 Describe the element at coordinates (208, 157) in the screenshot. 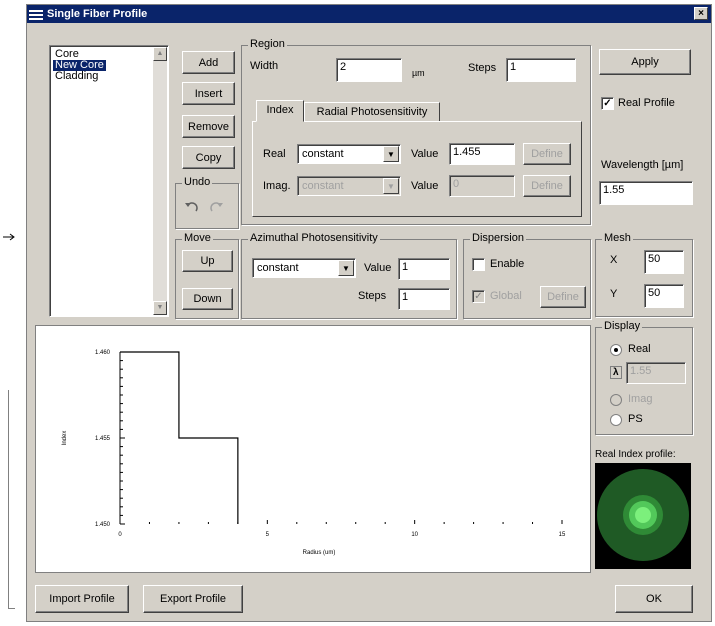

I see `copy-button: Copy` at that location.